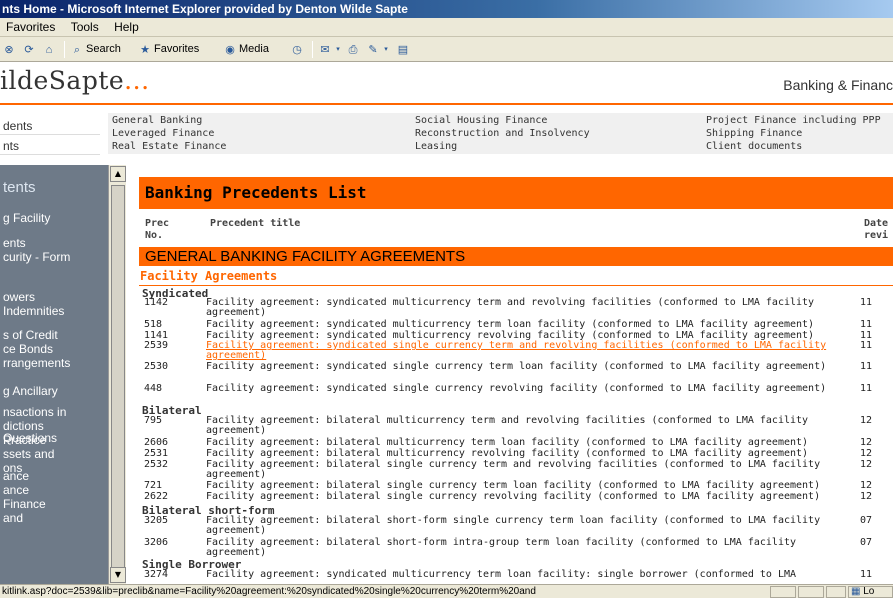 The height and width of the screenshot is (598, 893). I want to click on home-button: ⌂, so click(49, 49).